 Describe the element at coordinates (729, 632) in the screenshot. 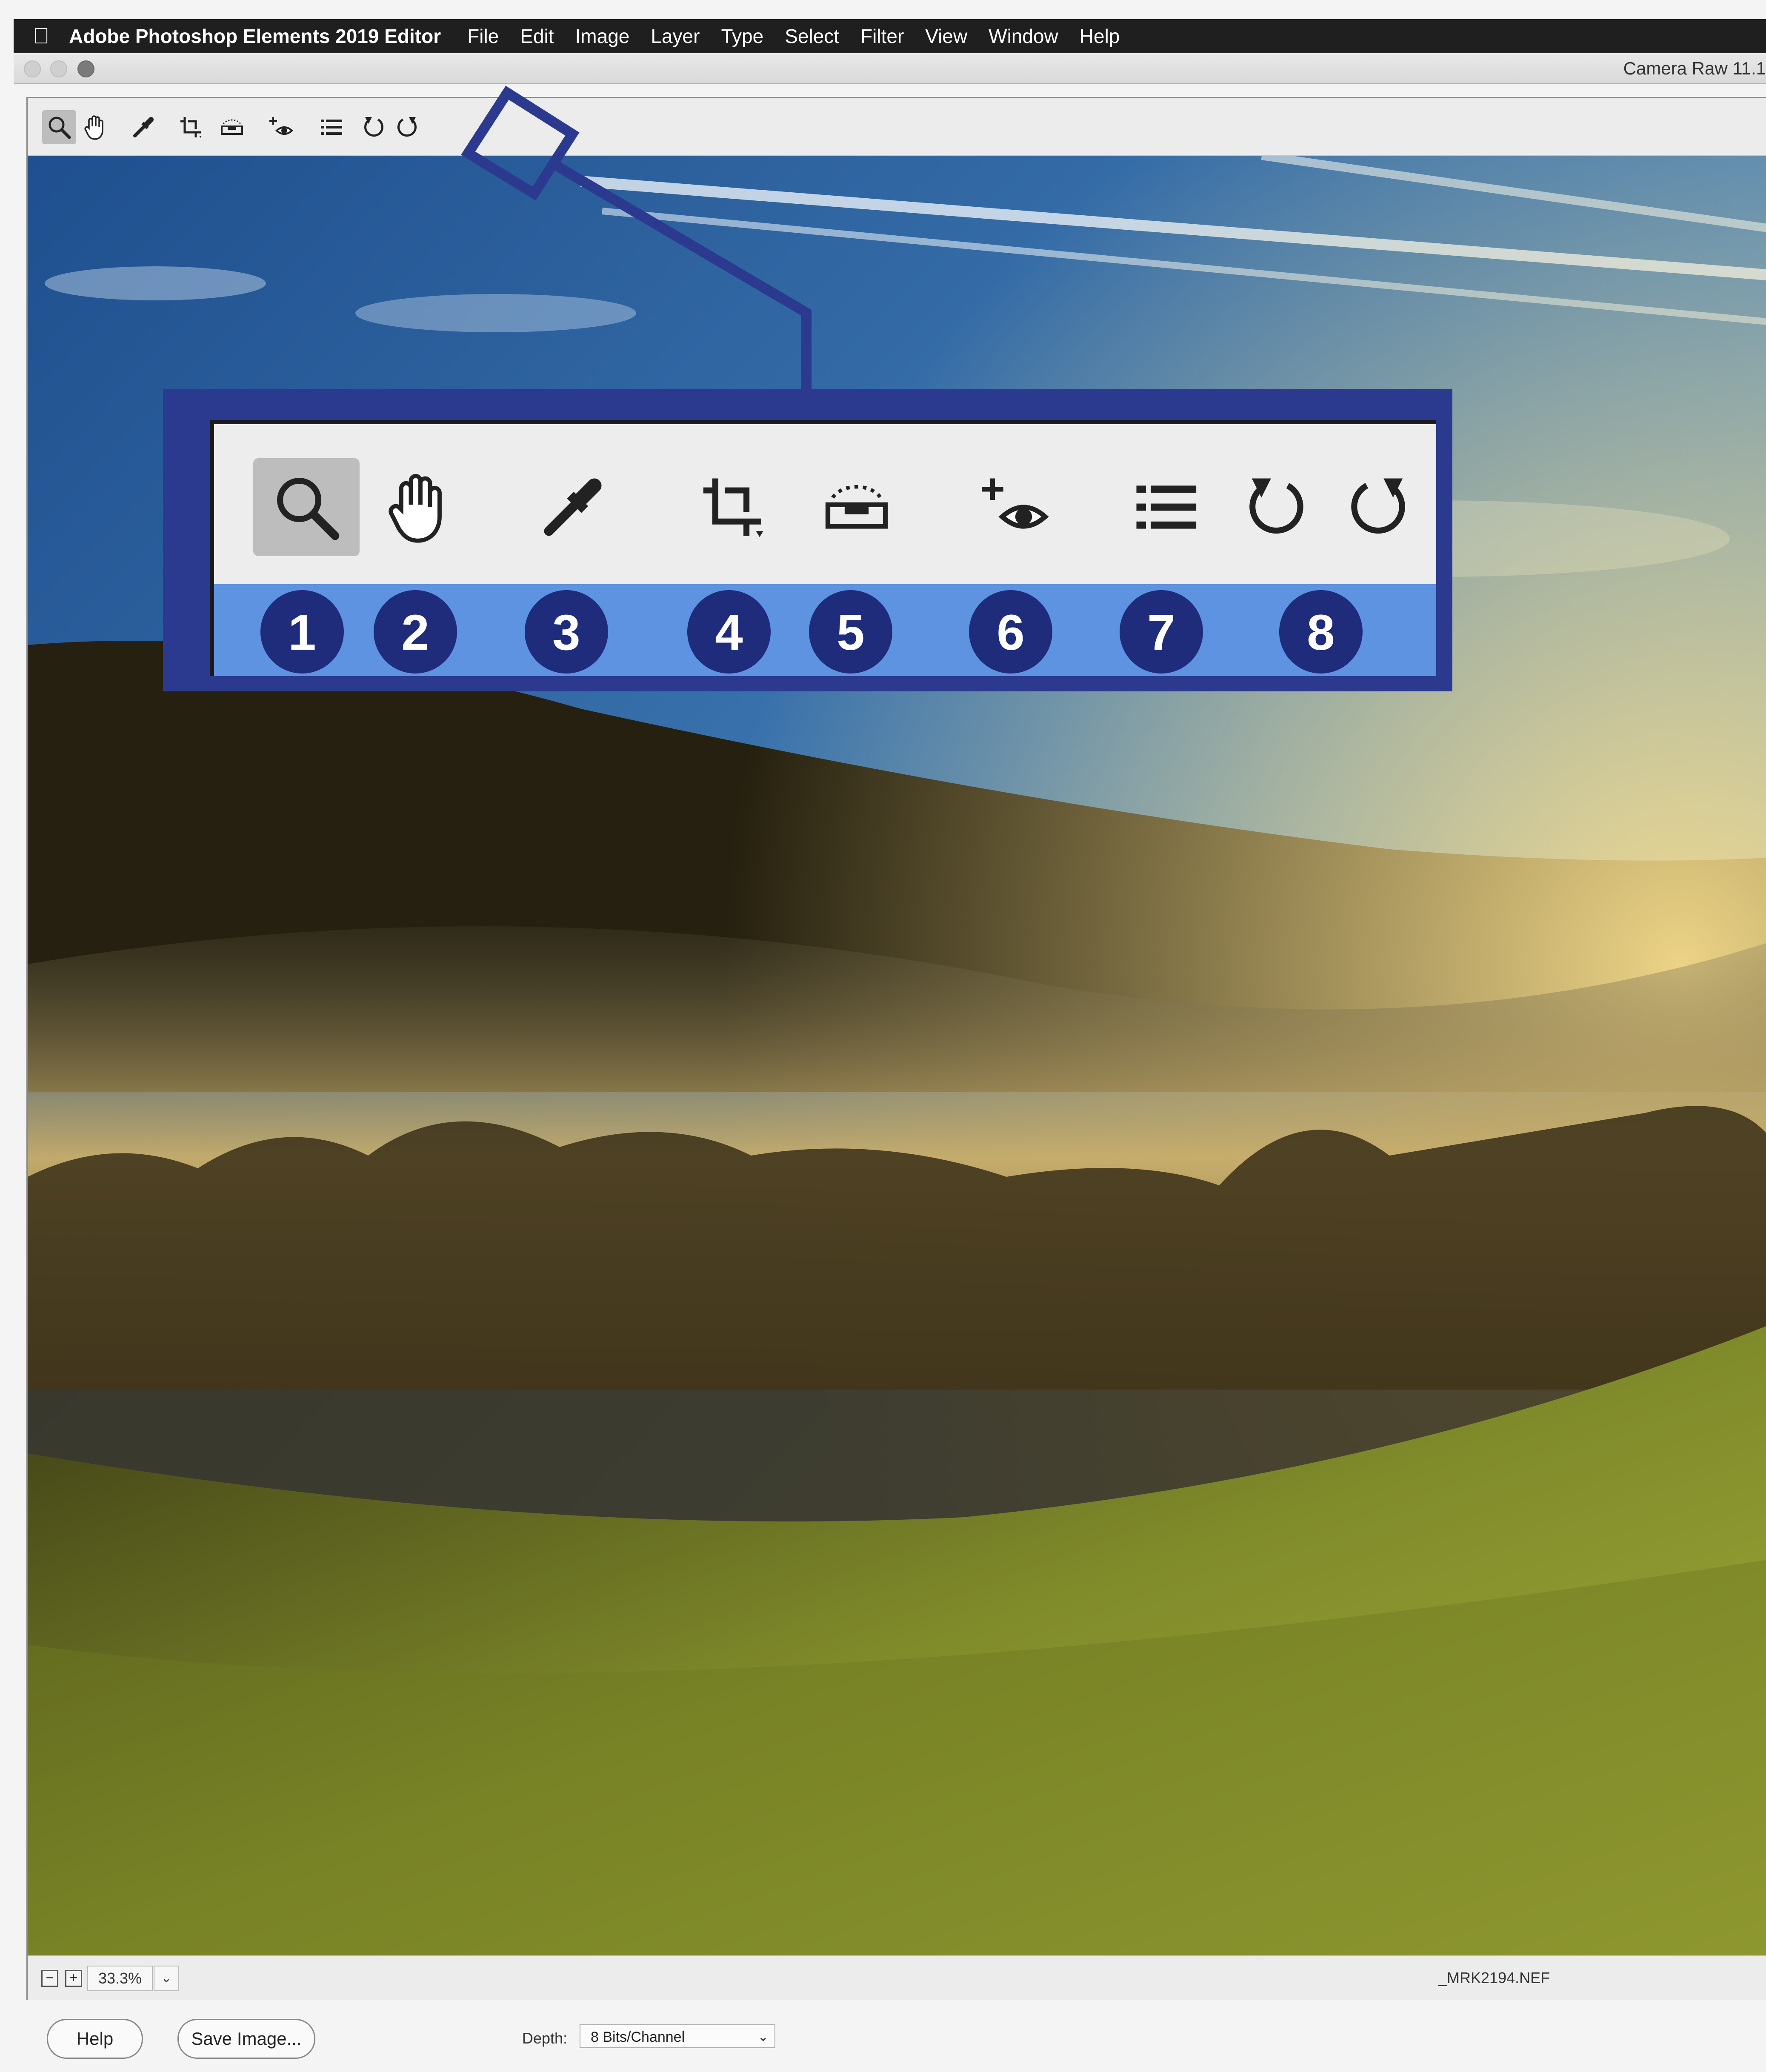

I see `callout-number-4: 4` at that location.